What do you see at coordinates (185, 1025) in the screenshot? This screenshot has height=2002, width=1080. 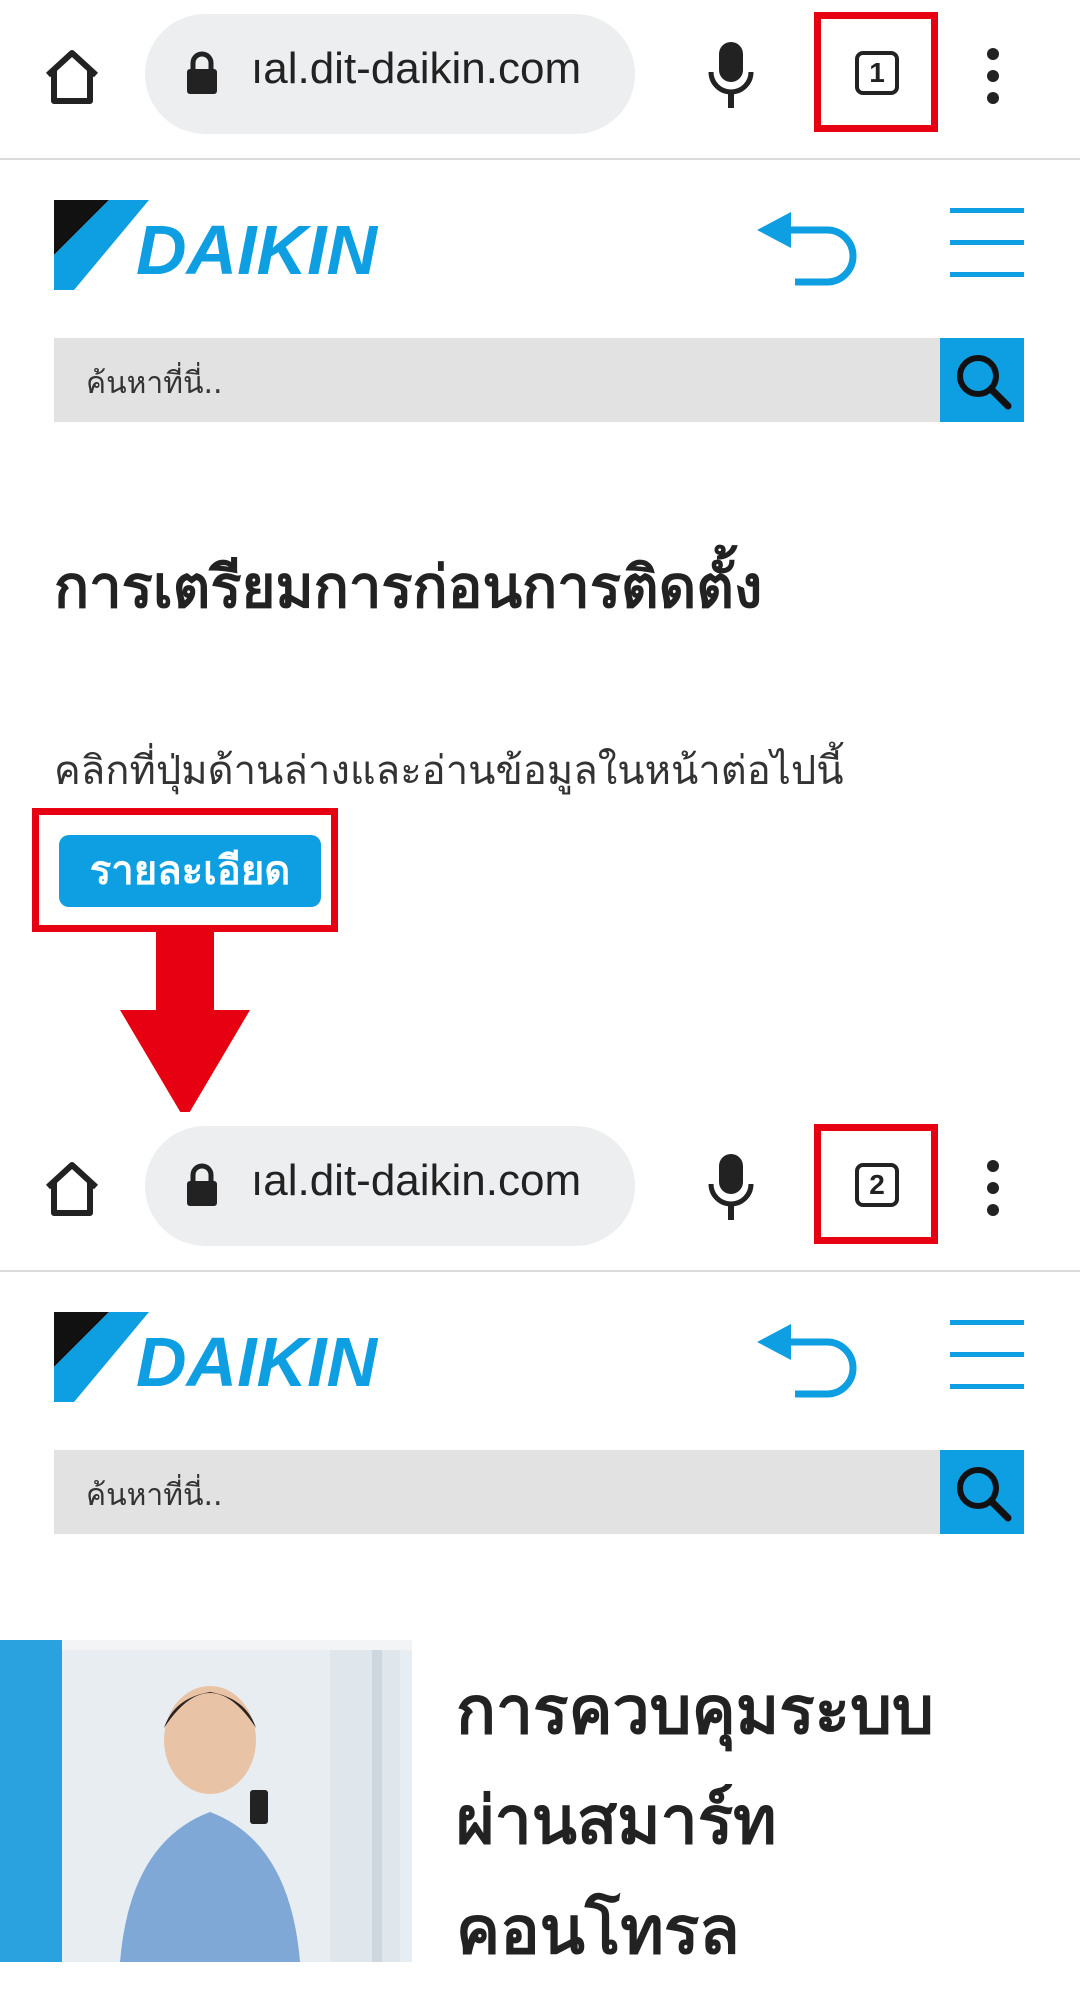 I see `down-arrow-icon` at bounding box center [185, 1025].